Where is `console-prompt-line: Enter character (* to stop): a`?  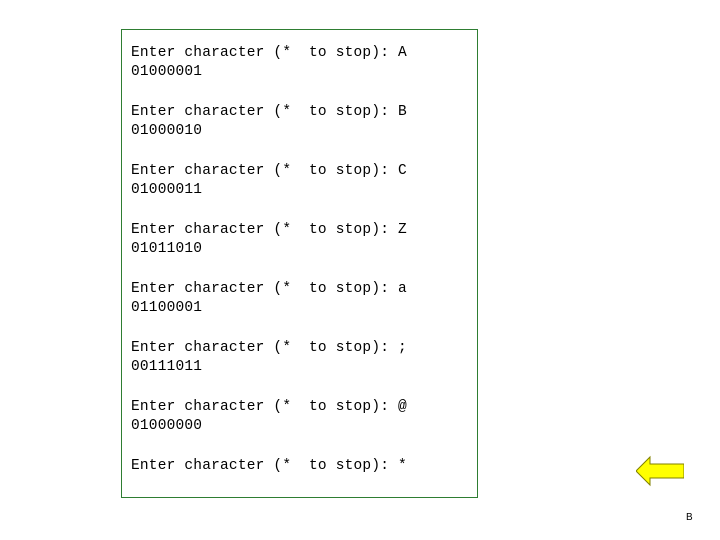 console-prompt-line: Enter character (* to stop): a is located at coordinates (269, 289).